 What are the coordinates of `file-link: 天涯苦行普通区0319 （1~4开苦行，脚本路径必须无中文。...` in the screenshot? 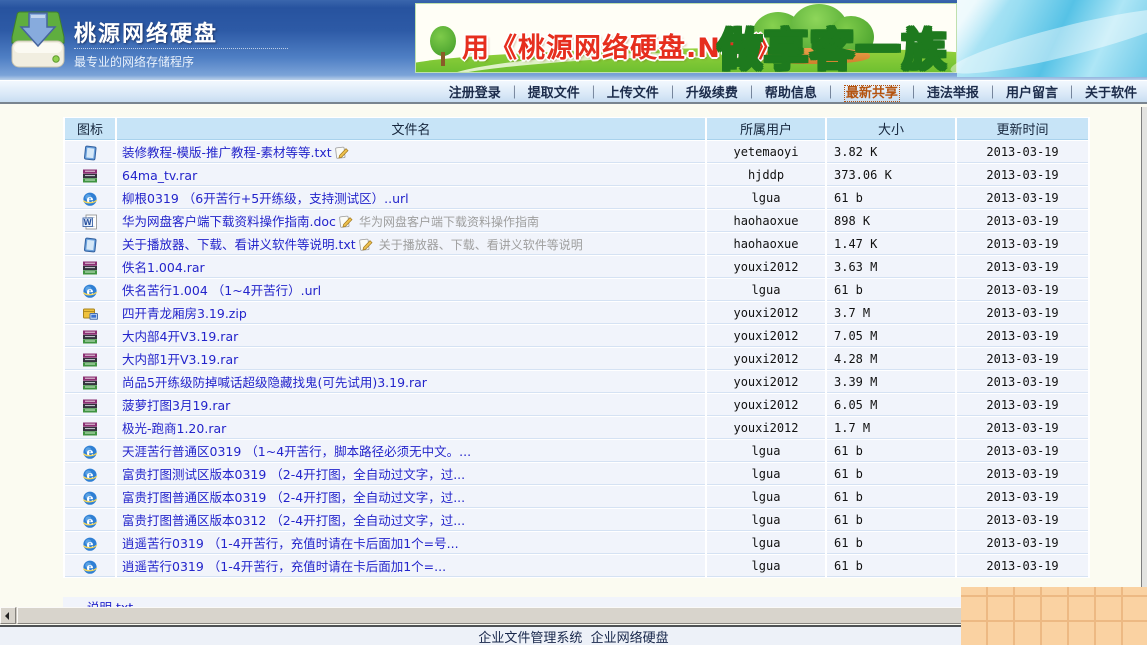 It's located at (296, 451).